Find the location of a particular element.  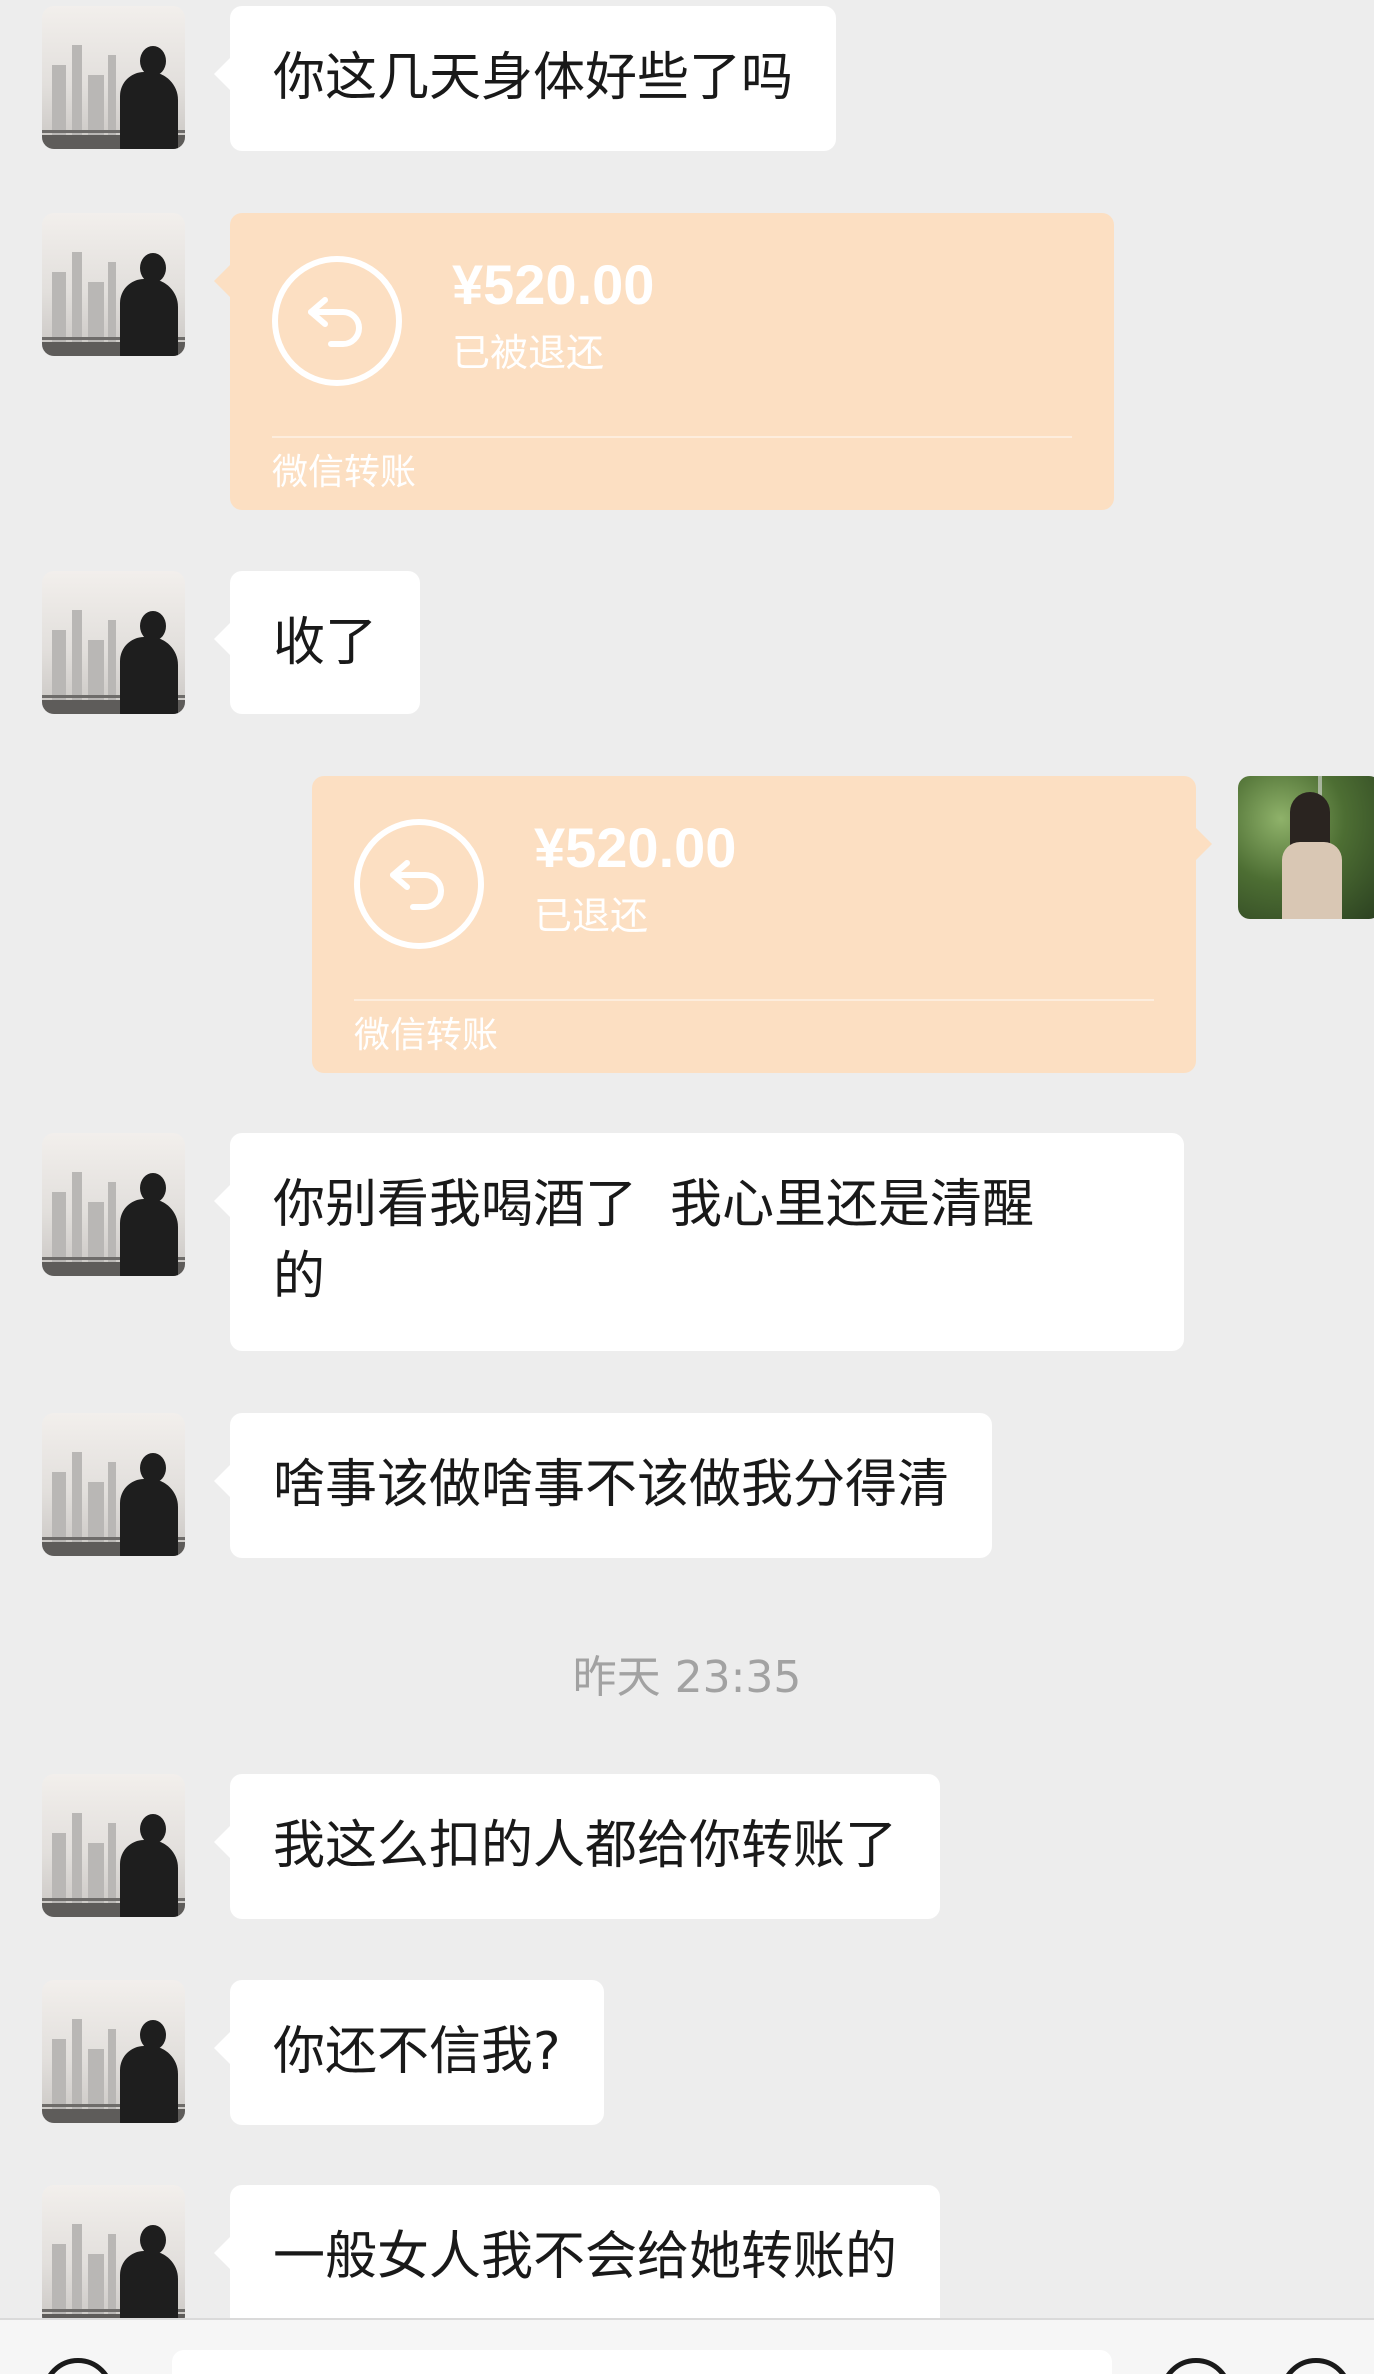

message-text: 我这么扣的人都给你转账了 is located at coordinates (585, 1846).